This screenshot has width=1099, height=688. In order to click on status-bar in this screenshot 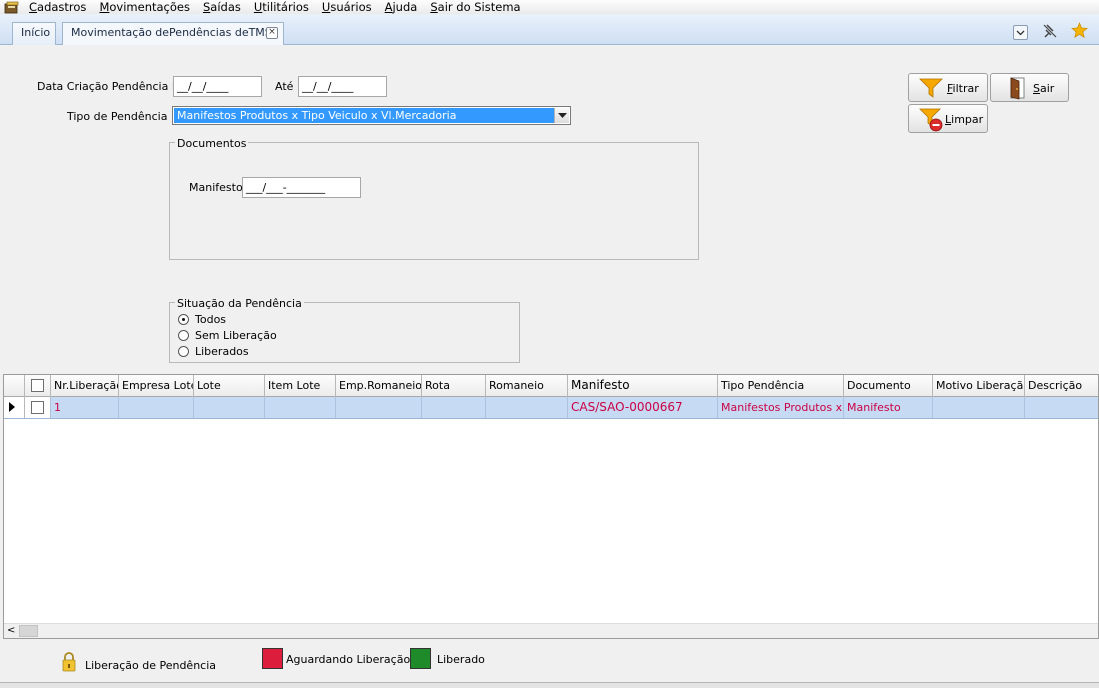, I will do `click(549, 685)`.